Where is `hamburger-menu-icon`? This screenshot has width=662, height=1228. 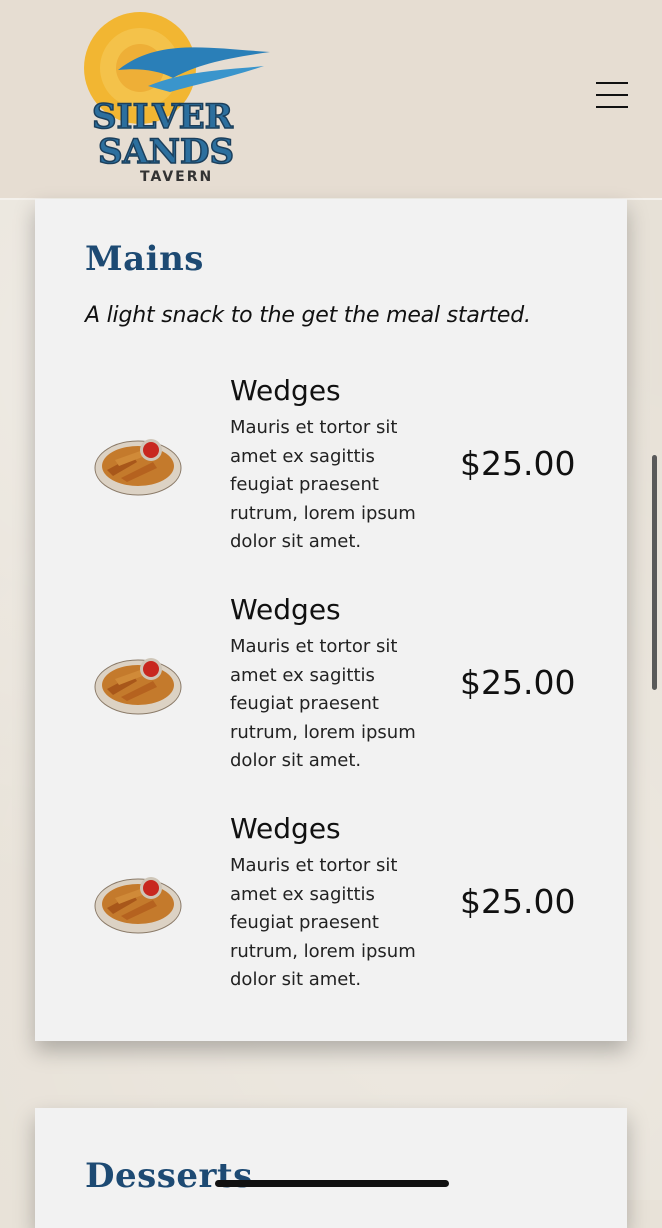
hamburger-menu-icon is located at coordinates (612, 95).